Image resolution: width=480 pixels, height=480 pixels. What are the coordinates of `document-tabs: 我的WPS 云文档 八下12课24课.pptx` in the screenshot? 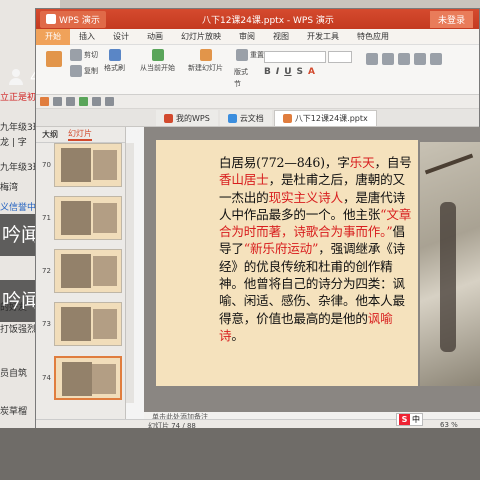 It's located at (257, 118).